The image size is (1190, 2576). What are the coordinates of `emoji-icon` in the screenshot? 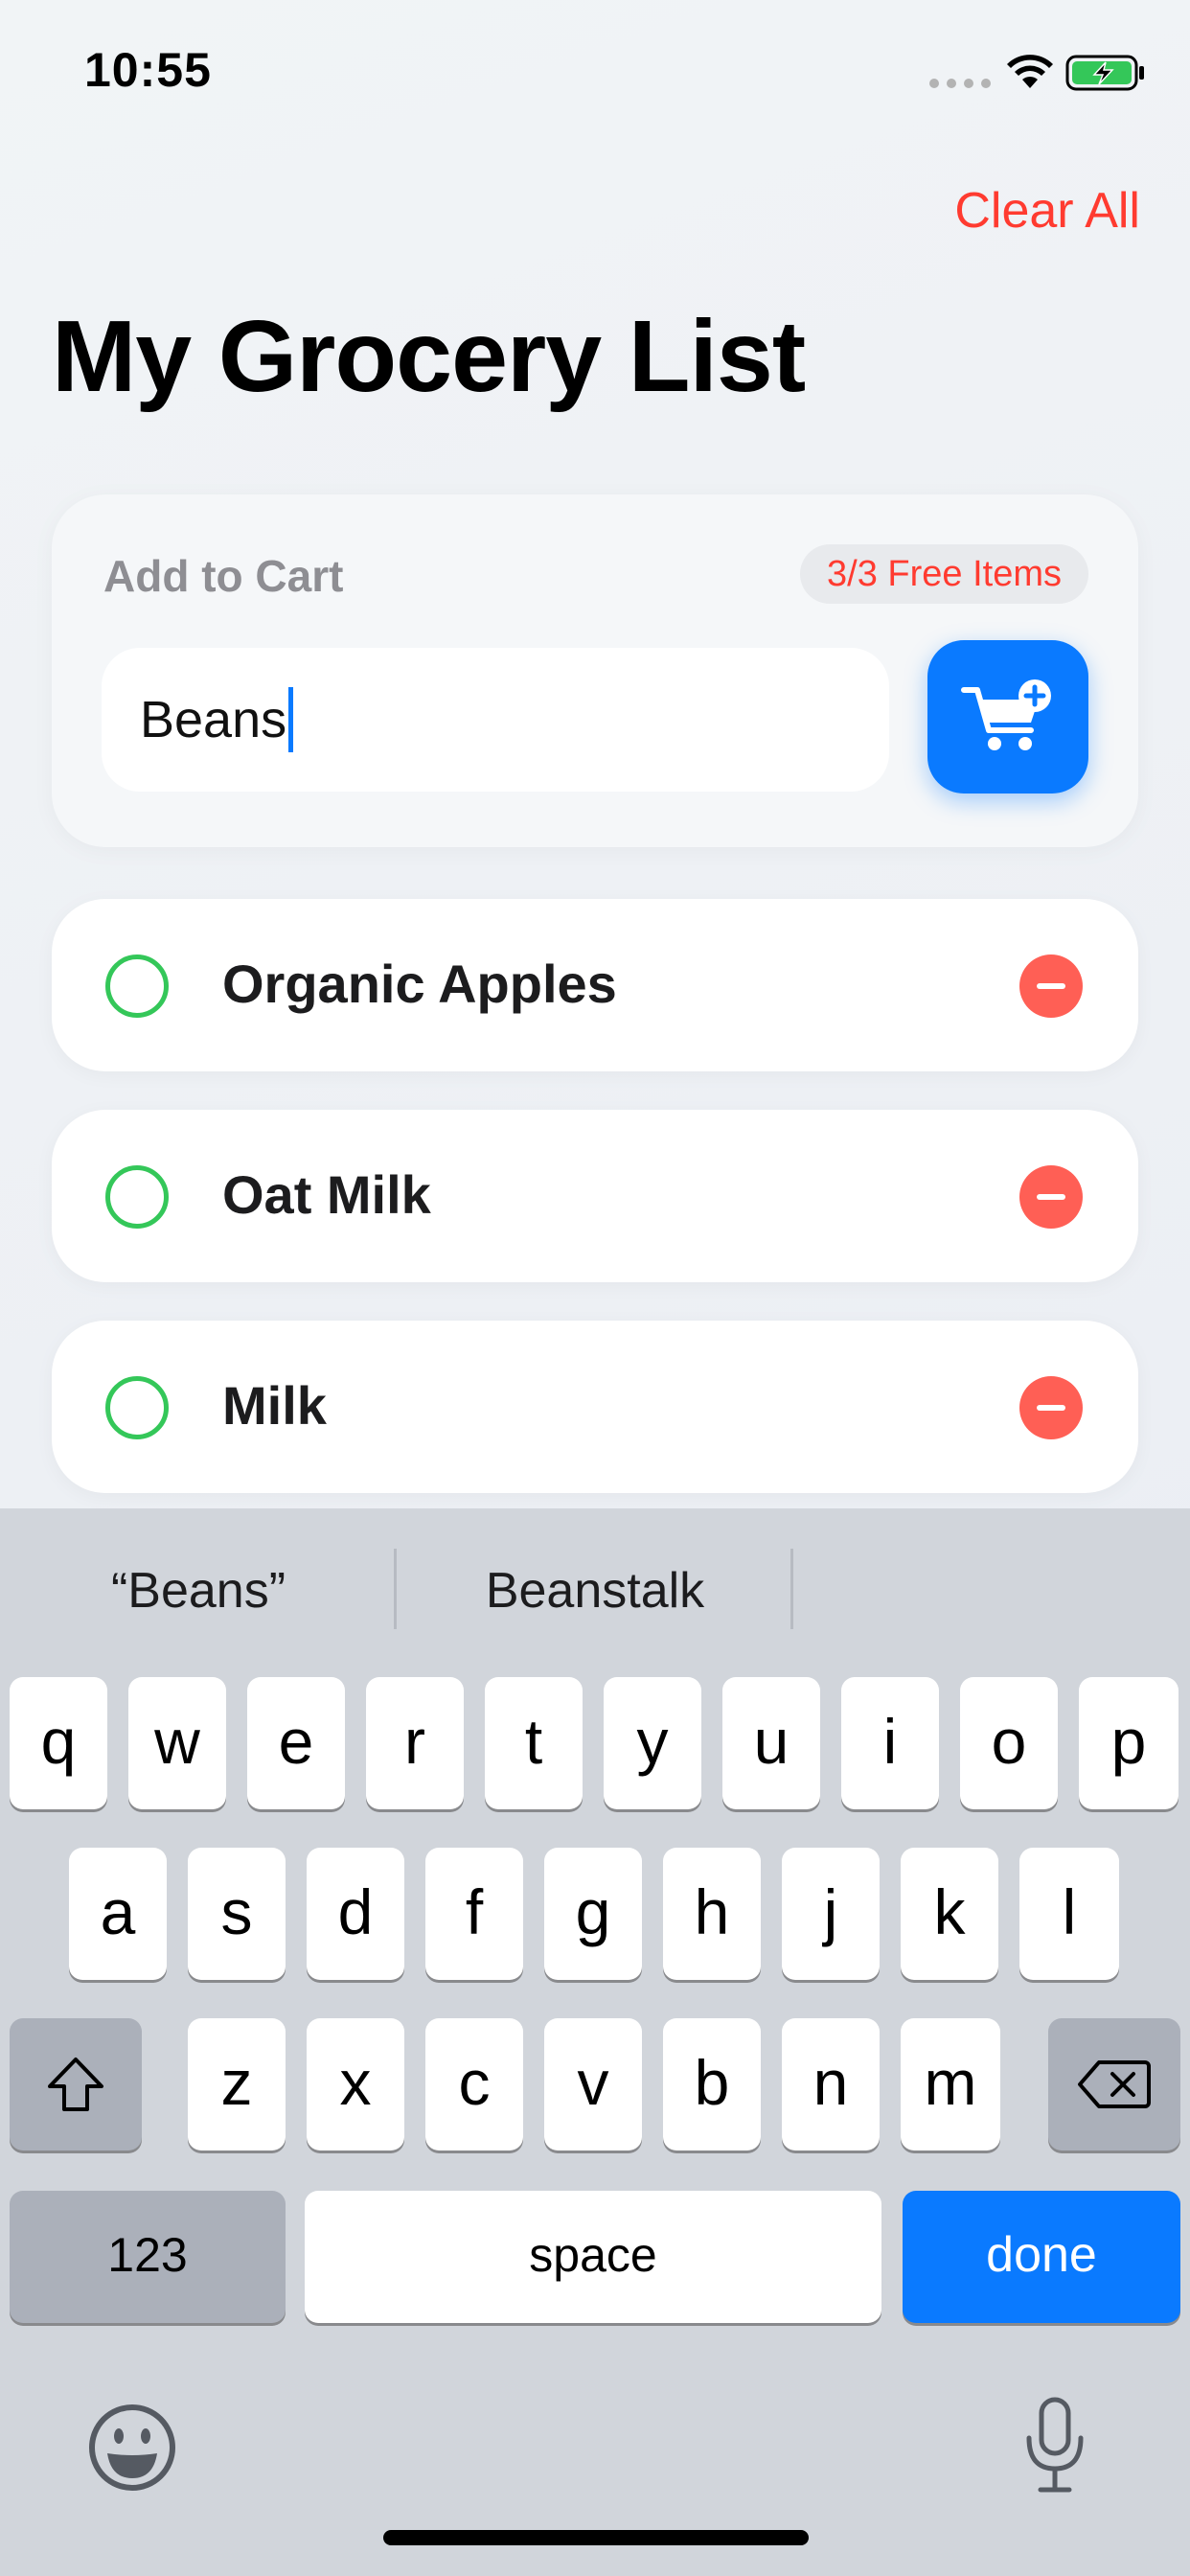 It's located at (132, 2448).